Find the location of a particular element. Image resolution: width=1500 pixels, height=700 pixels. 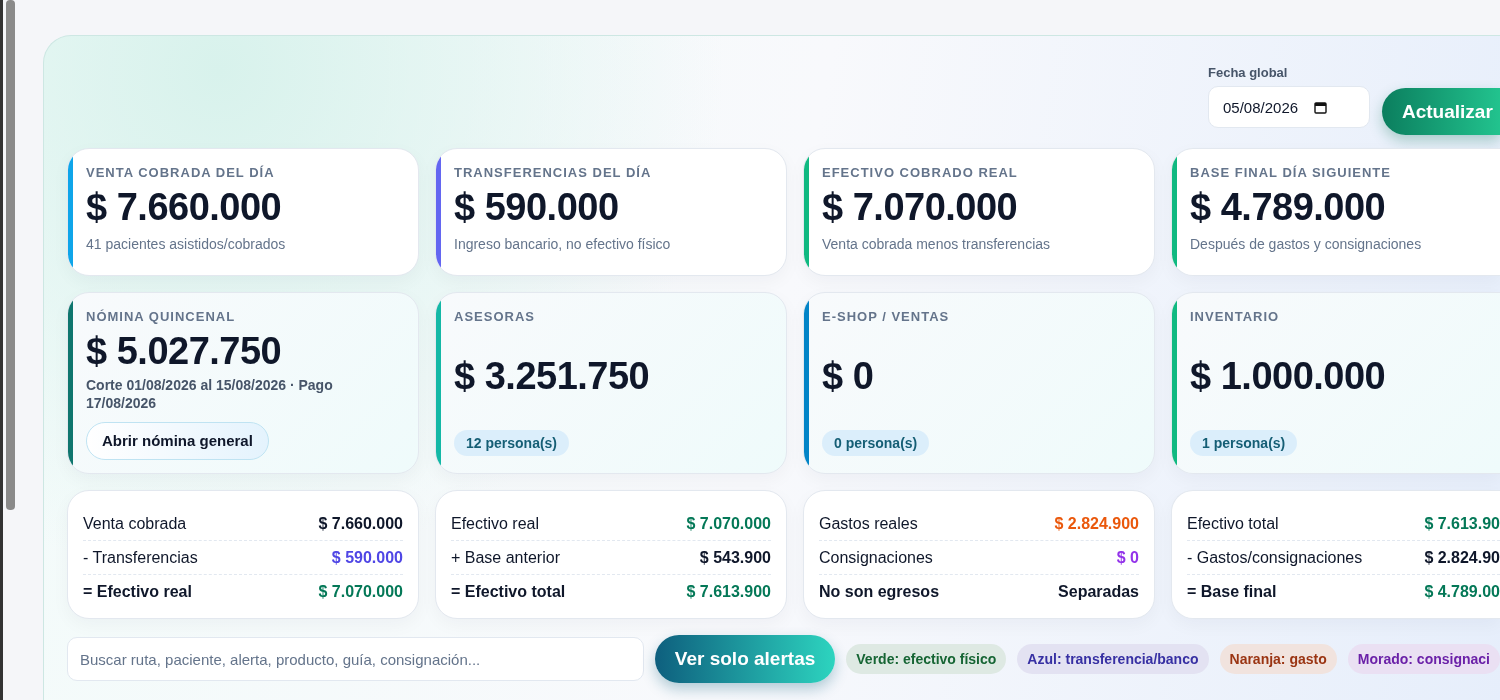

kpi-label: TRANSFERENCIAS DEL DÍA is located at coordinates (553, 172).